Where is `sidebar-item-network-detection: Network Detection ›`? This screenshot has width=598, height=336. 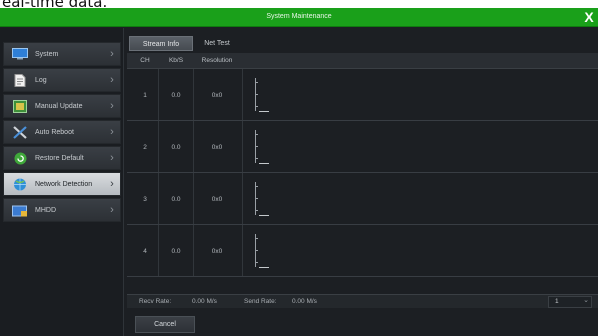
sidebar-item-network-detection: Network Detection › is located at coordinates (62, 184).